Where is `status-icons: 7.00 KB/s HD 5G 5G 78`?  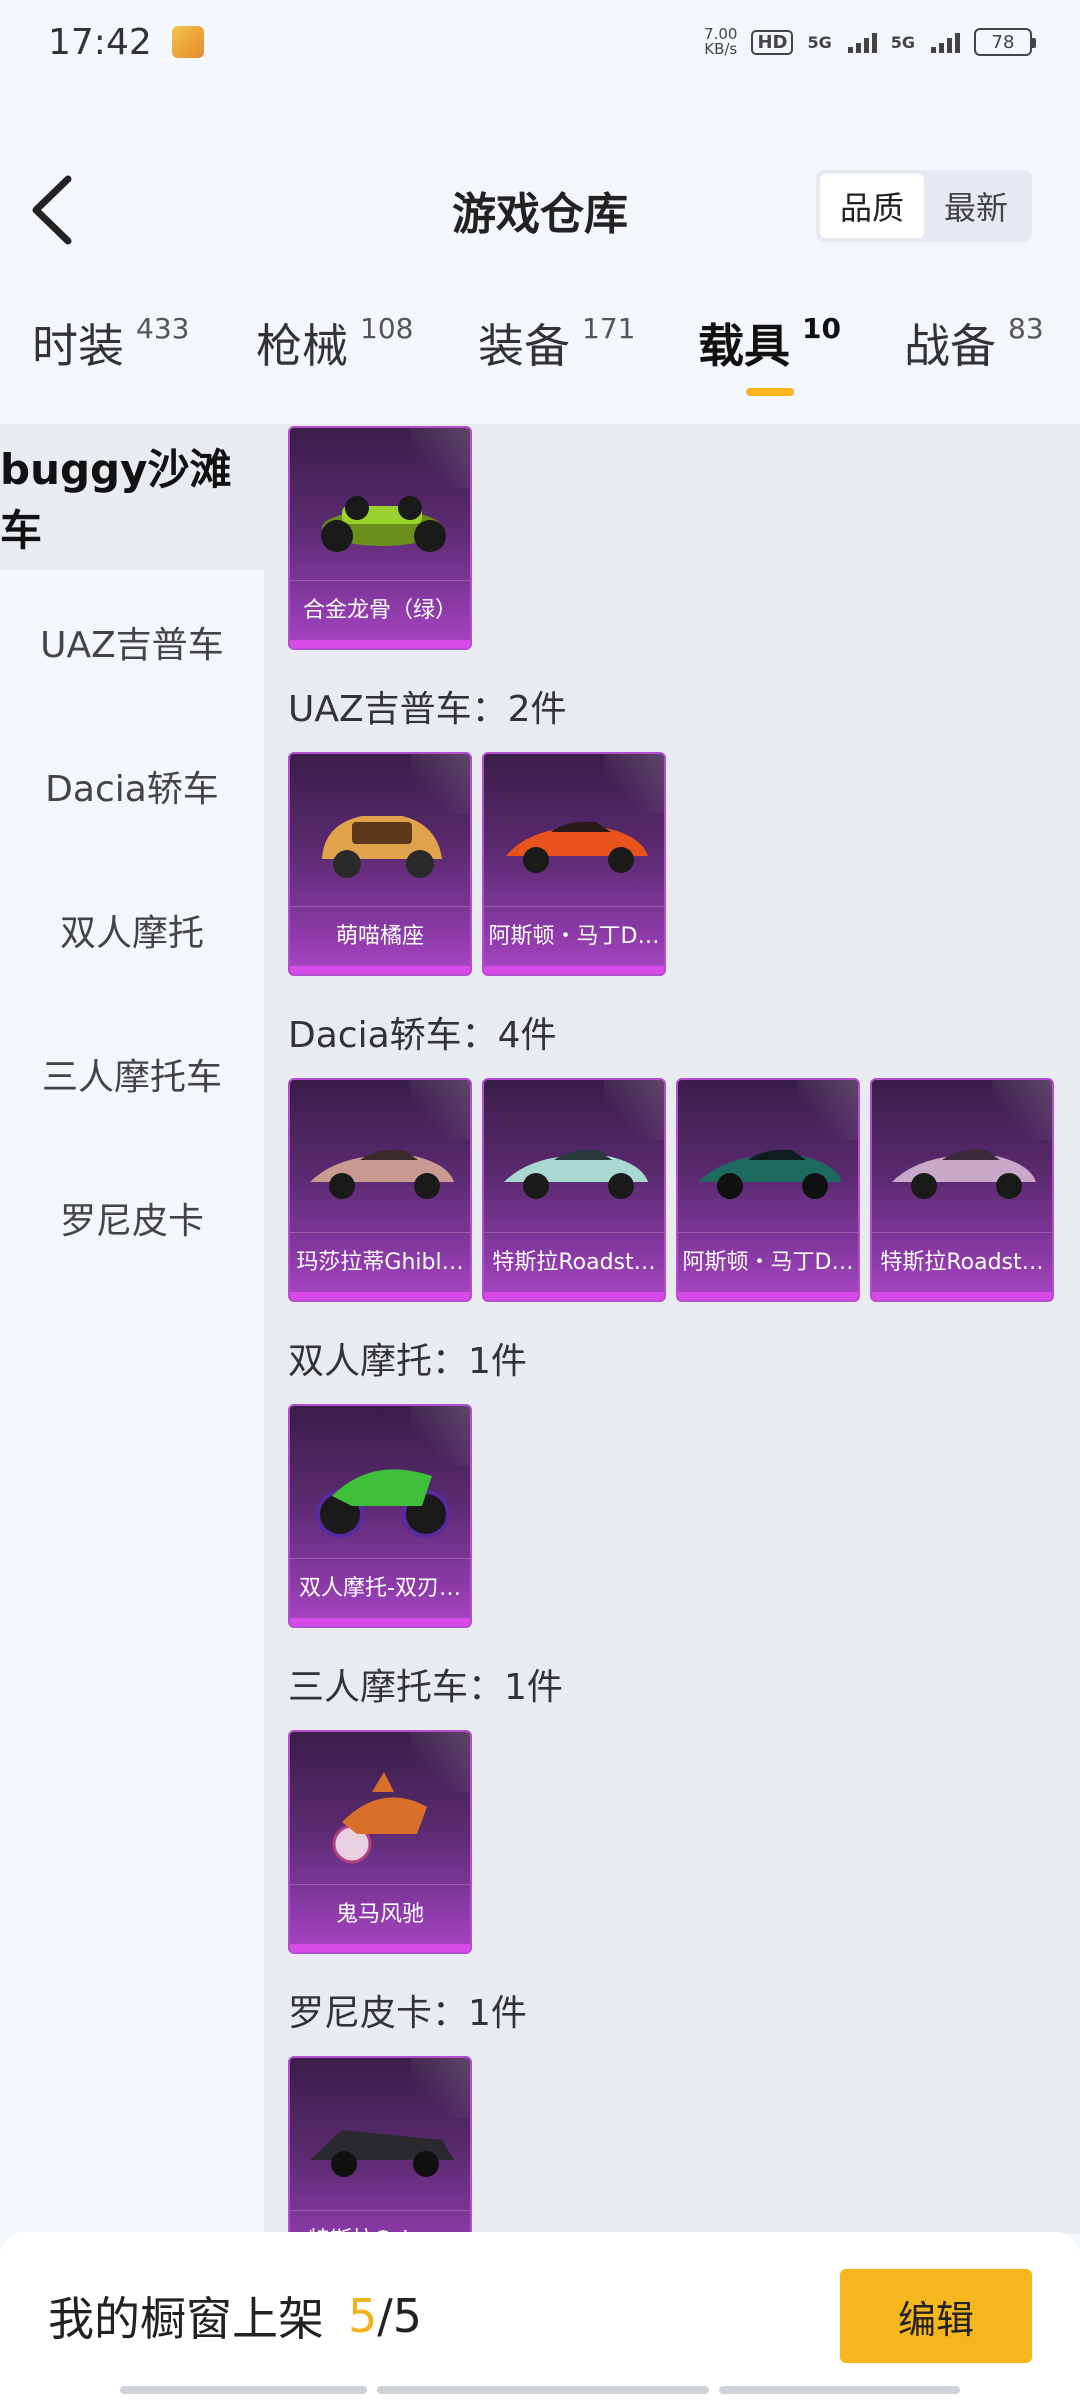 status-icons: 7.00 KB/s HD 5G 5G 78 is located at coordinates (870, 42).